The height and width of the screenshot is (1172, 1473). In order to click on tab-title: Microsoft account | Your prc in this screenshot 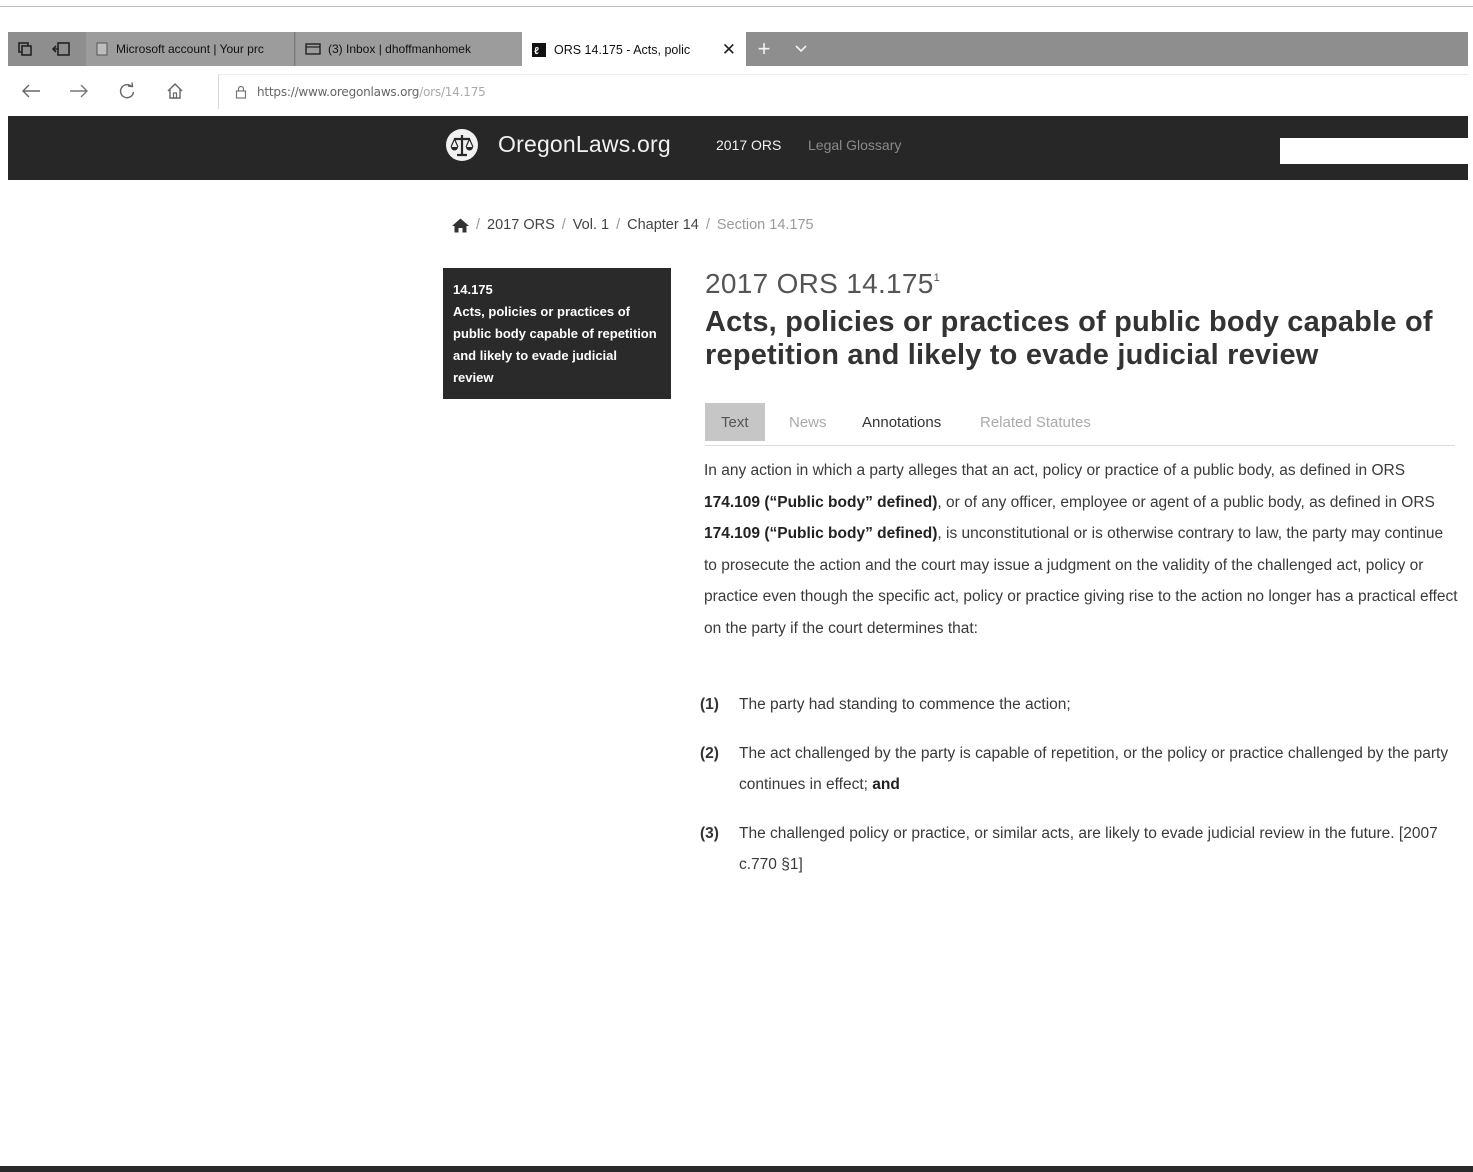, I will do `click(190, 49)`.